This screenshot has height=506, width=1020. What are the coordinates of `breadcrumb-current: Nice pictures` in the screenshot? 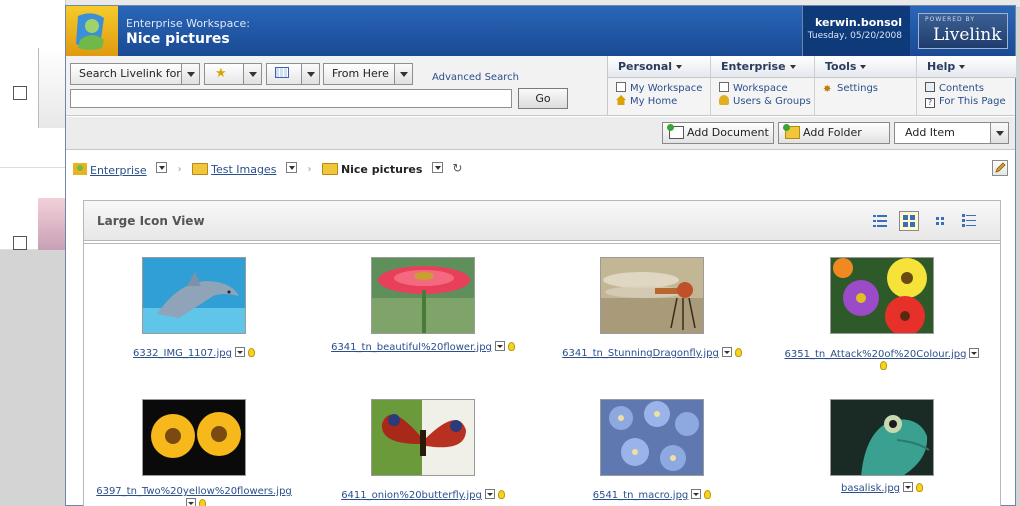 It's located at (371, 169).